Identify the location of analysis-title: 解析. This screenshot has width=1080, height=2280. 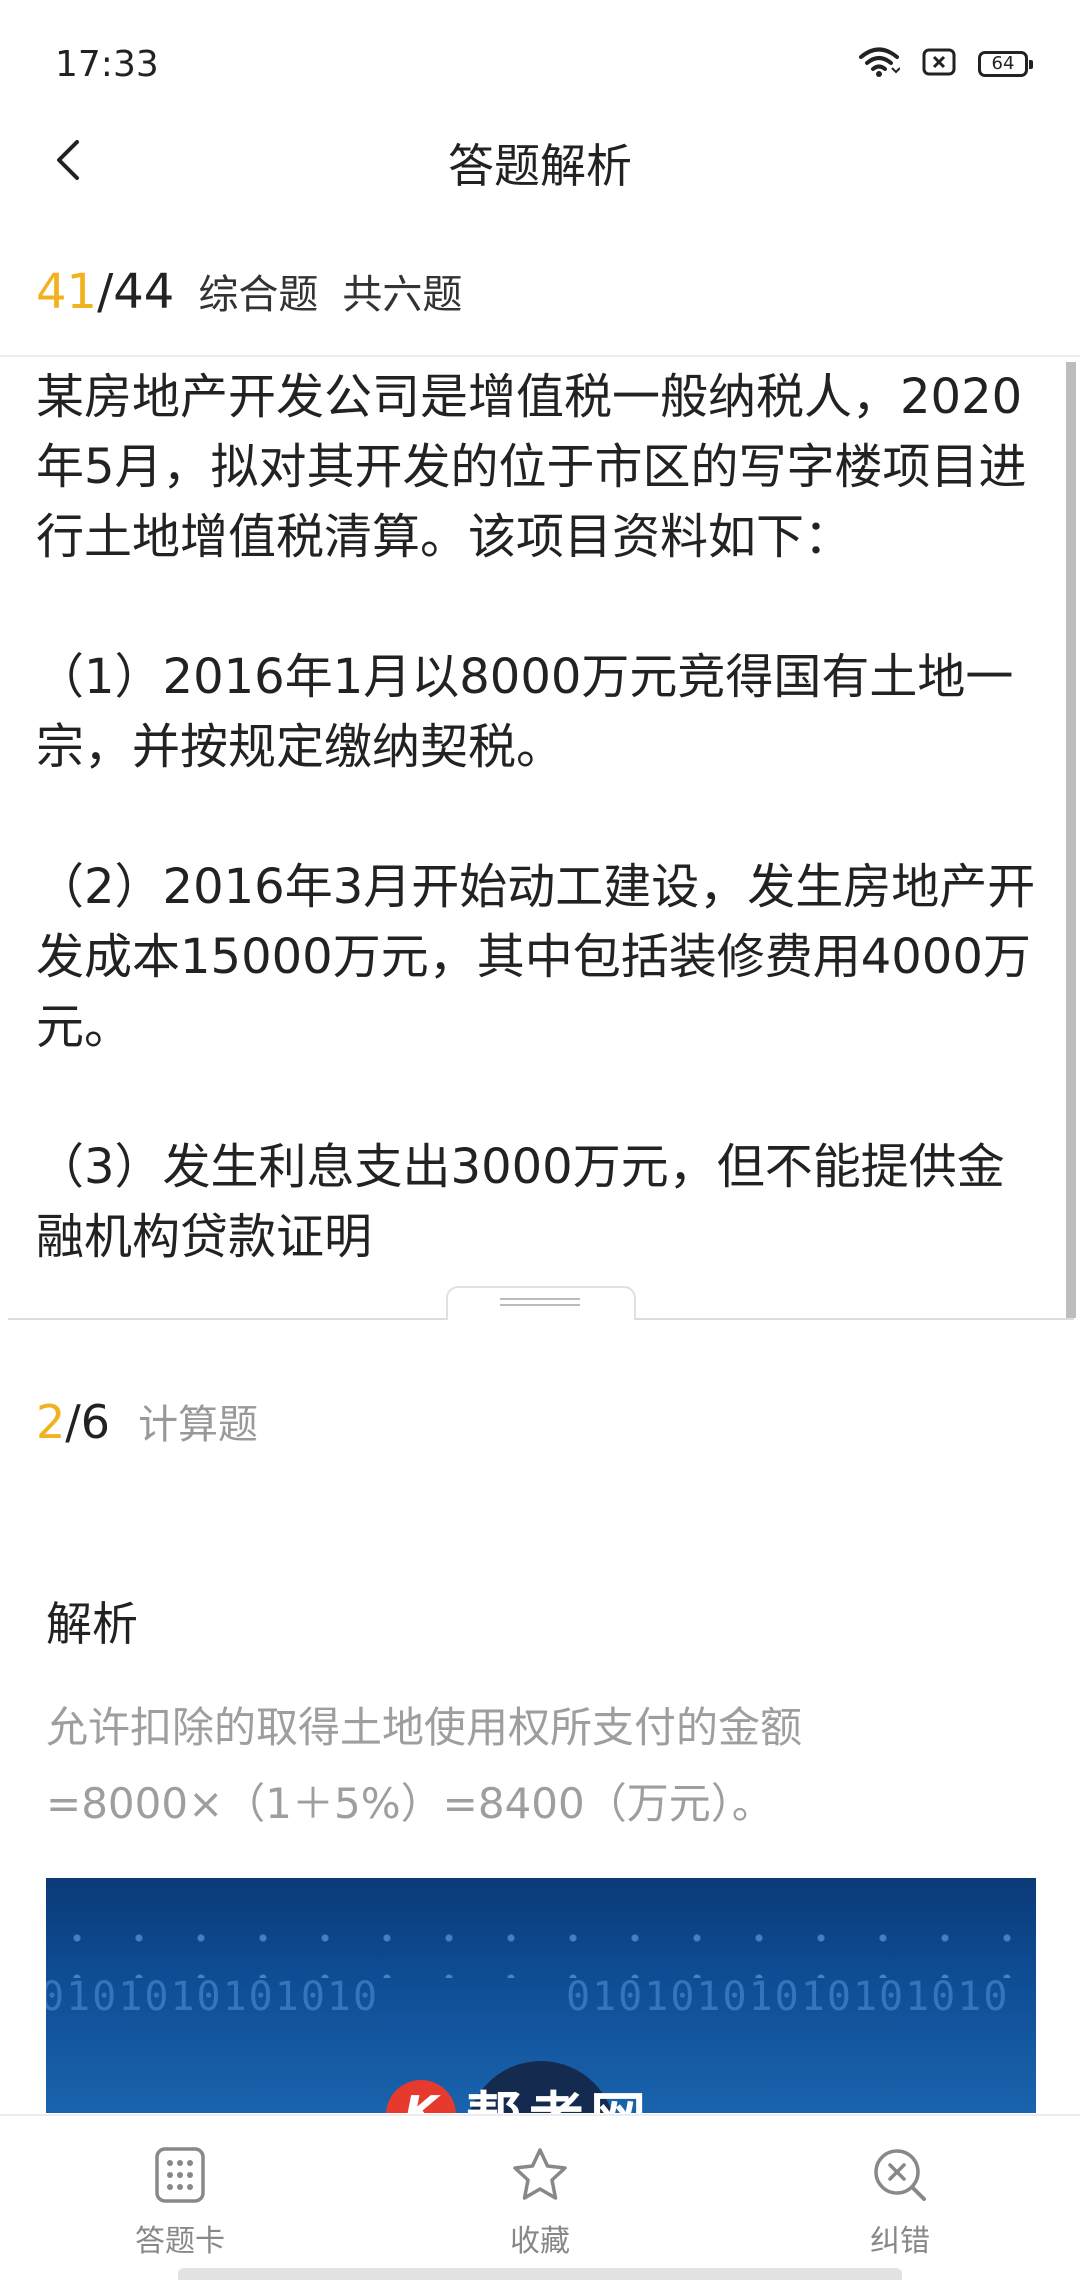
(92, 1624).